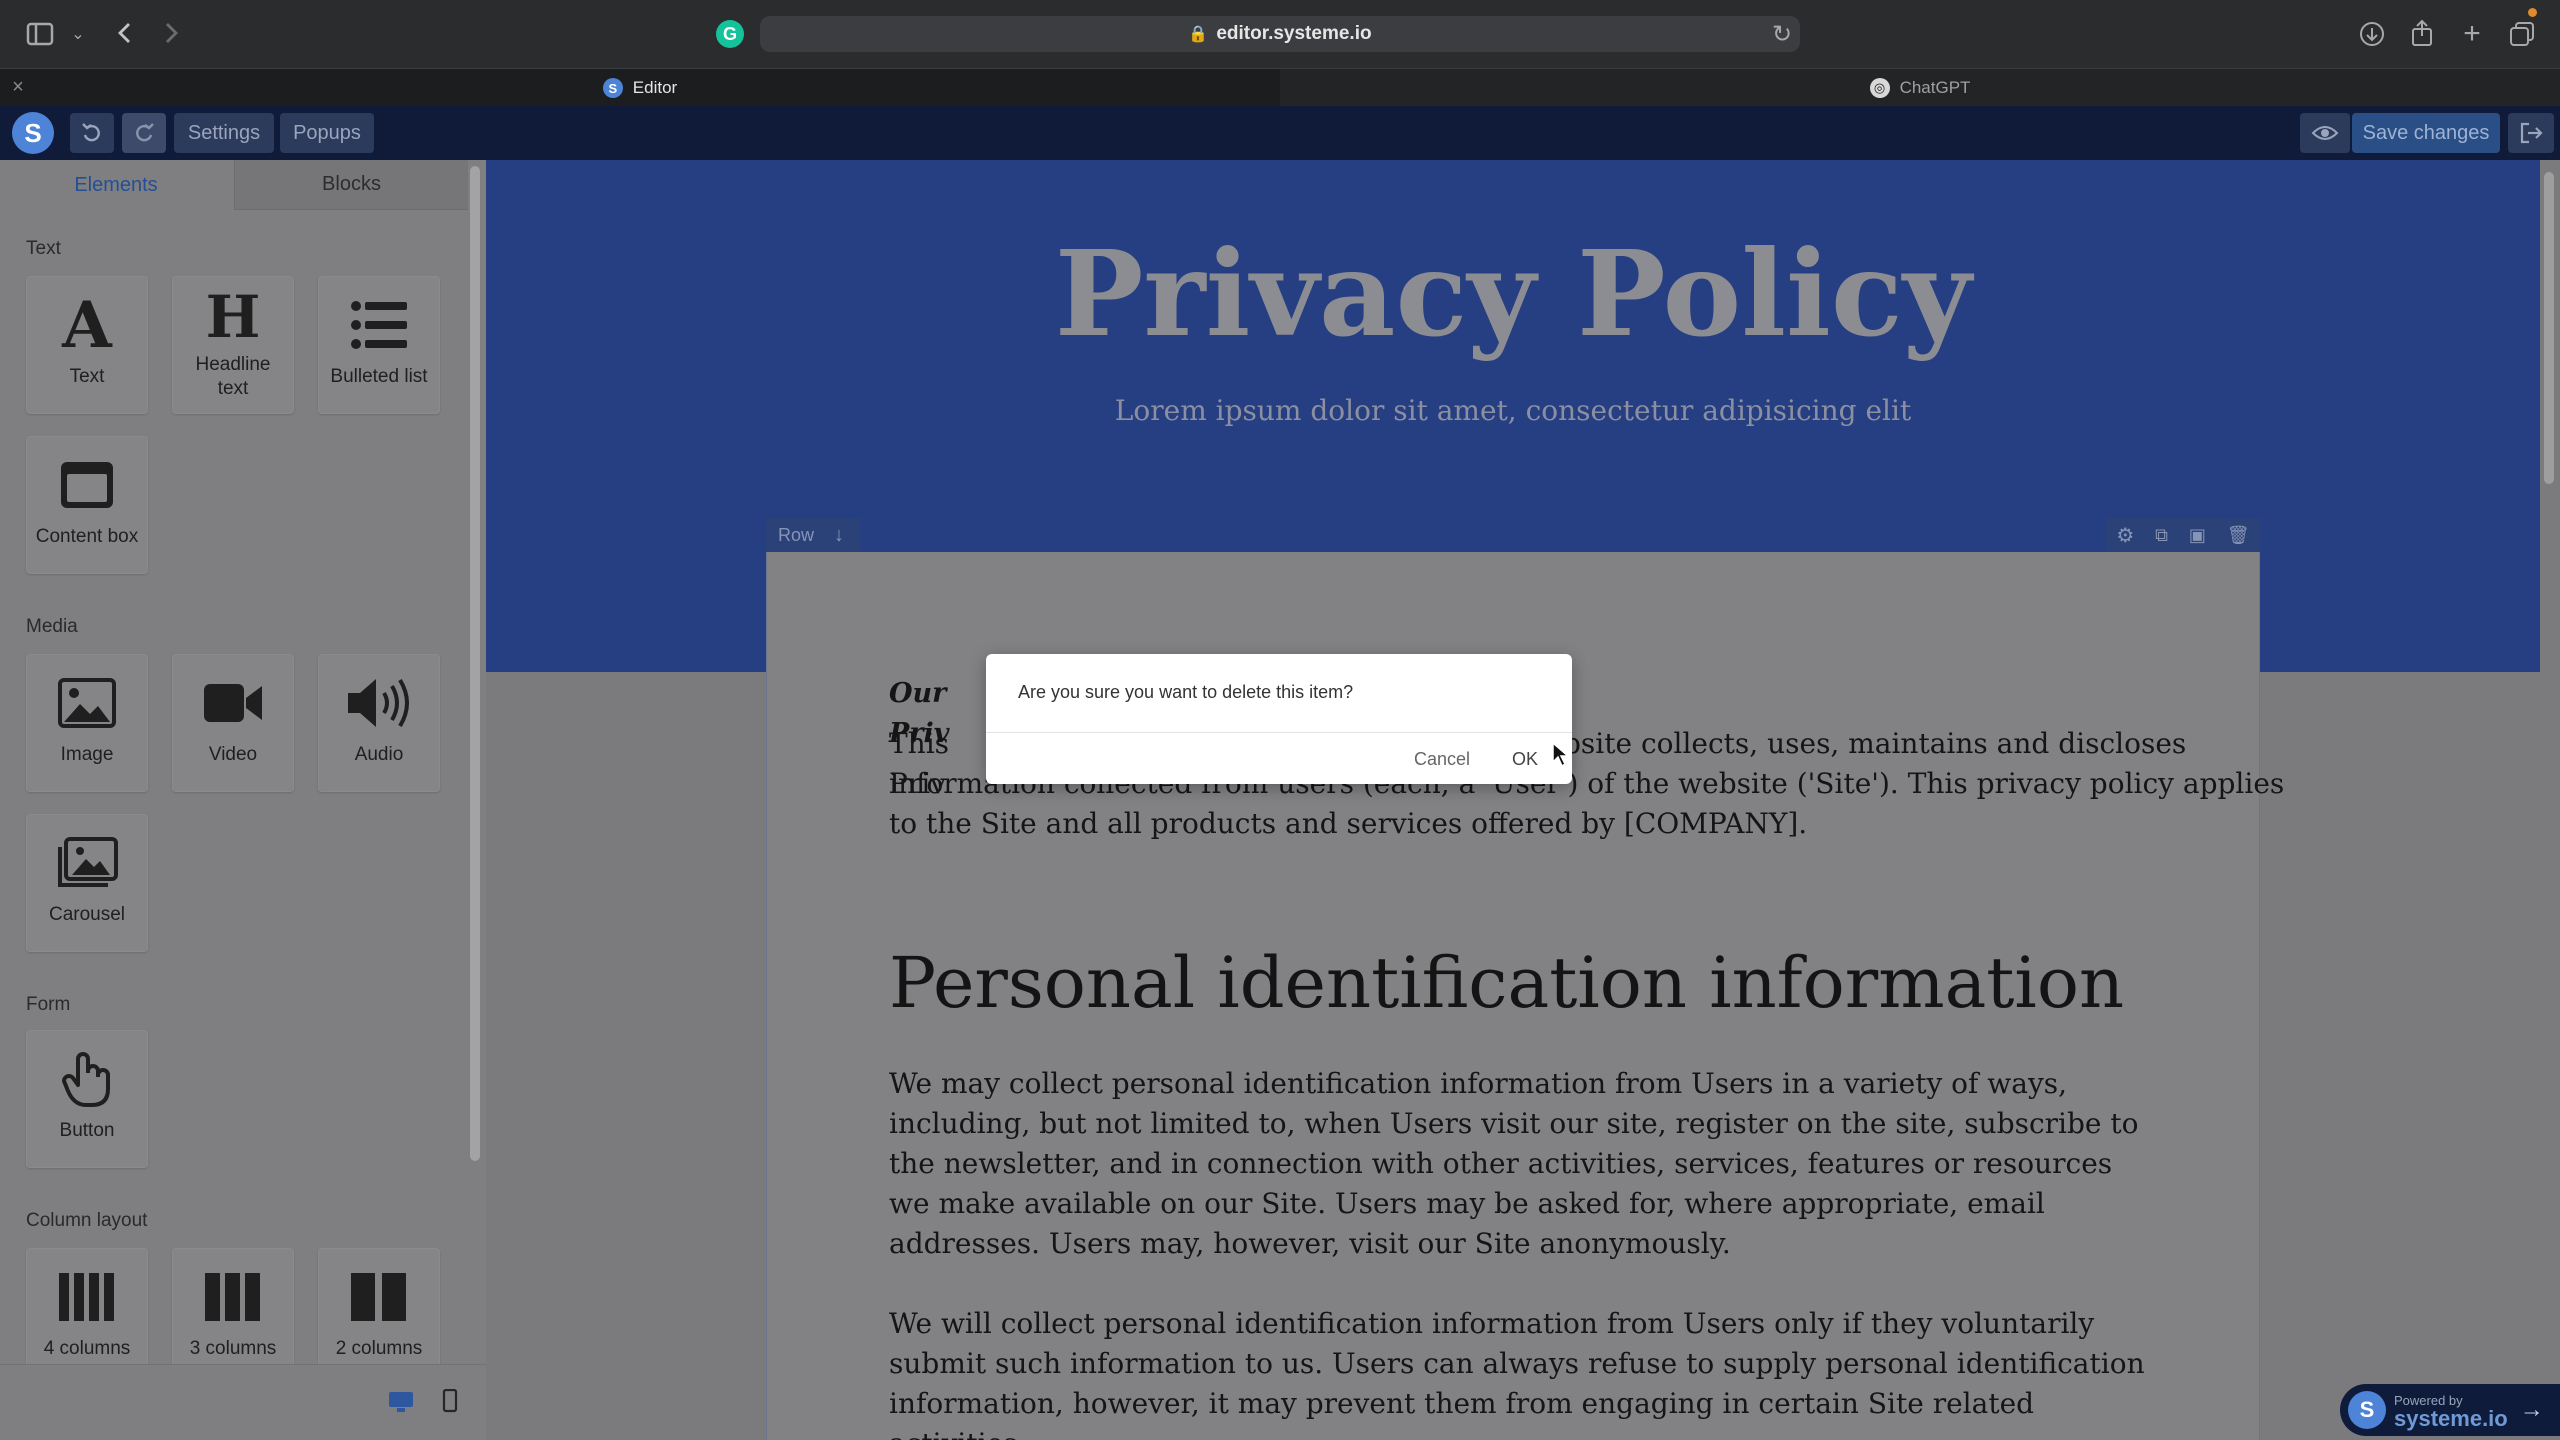 The image size is (2560, 1440). Describe the element at coordinates (2422, 33) in the screenshot. I see `share-icon` at that location.